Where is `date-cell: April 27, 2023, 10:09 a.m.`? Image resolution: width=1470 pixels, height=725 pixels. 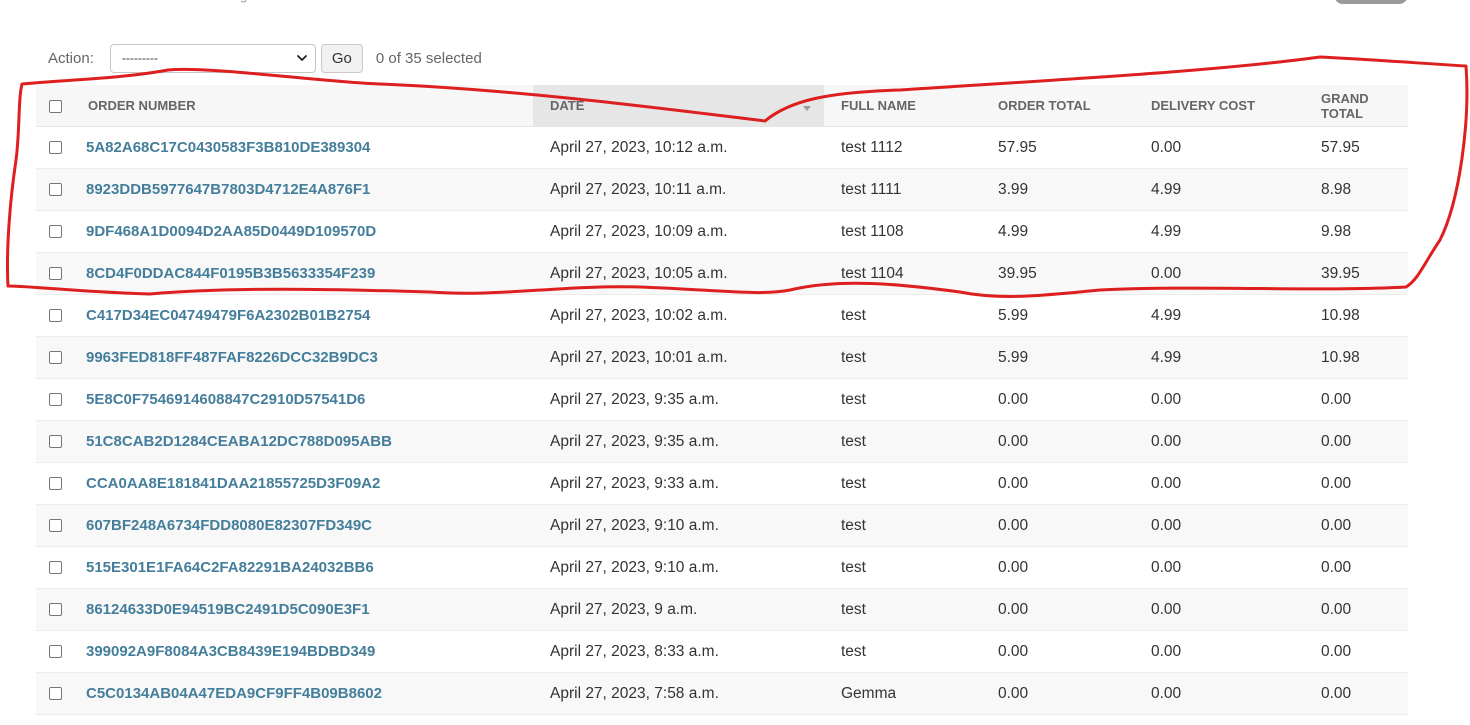 date-cell: April 27, 2023, 10:09 a.m. is located at coordinates (678, 231).